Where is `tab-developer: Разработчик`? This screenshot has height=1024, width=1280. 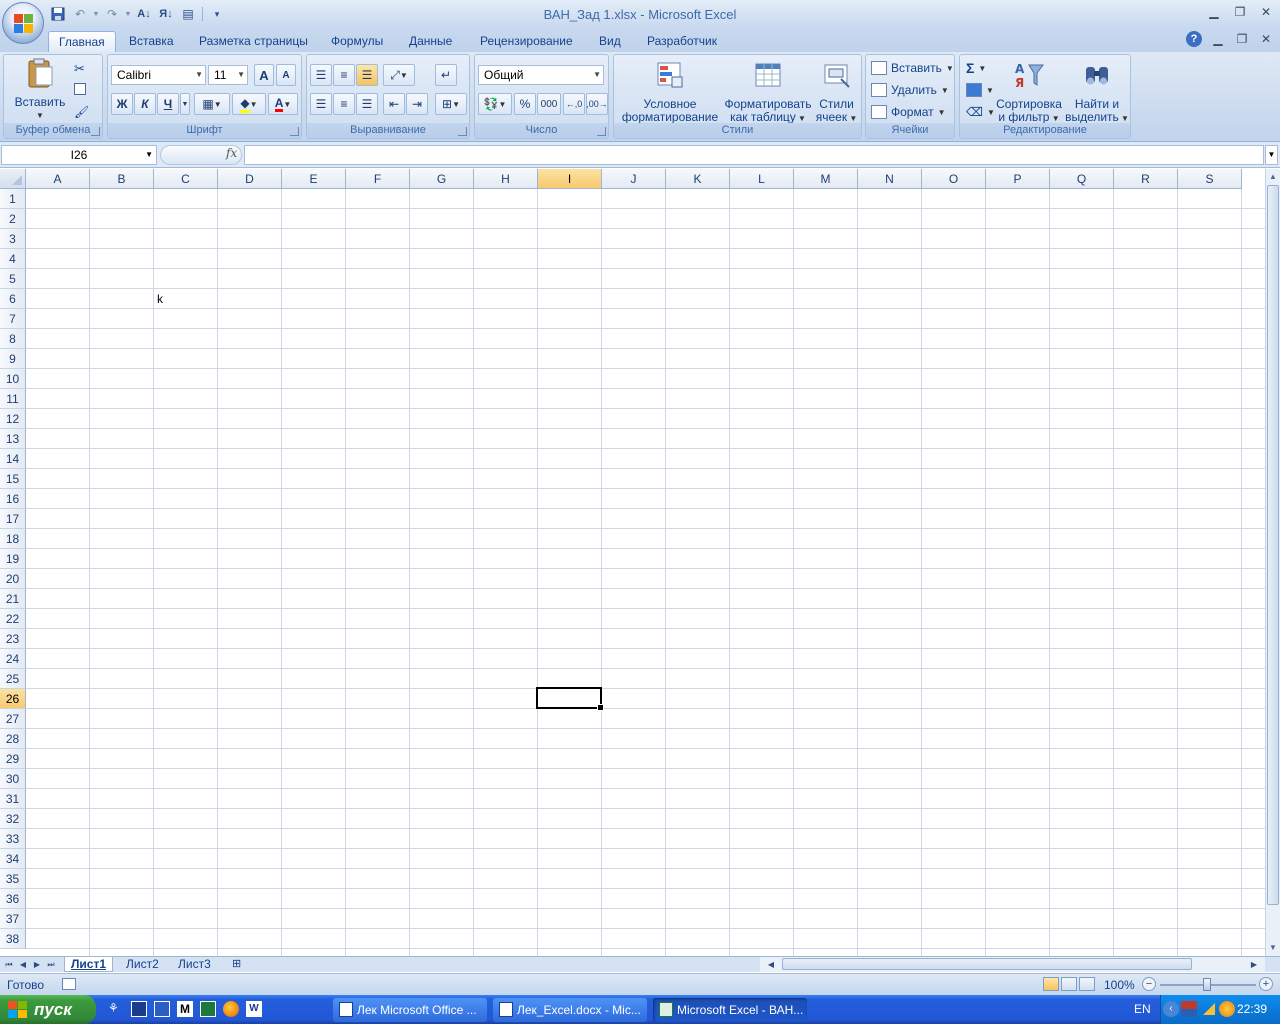
tab-developer: Разработчик is located at coordinates (682, 41).